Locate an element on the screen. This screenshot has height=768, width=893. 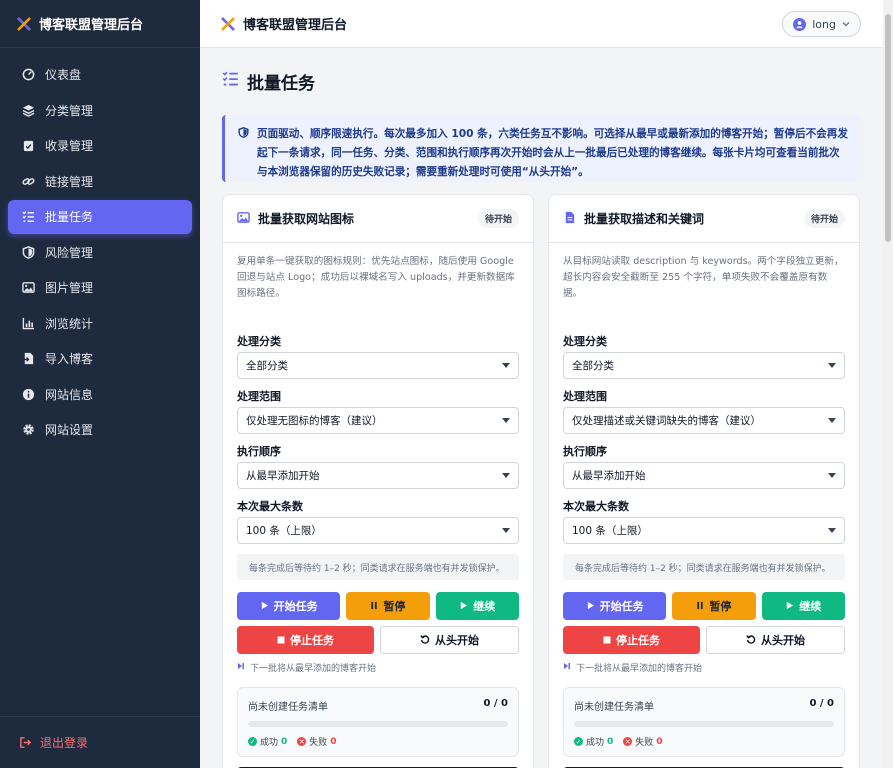
sidebar-item-import: 导入博客 is located at coordinates (100, 359).